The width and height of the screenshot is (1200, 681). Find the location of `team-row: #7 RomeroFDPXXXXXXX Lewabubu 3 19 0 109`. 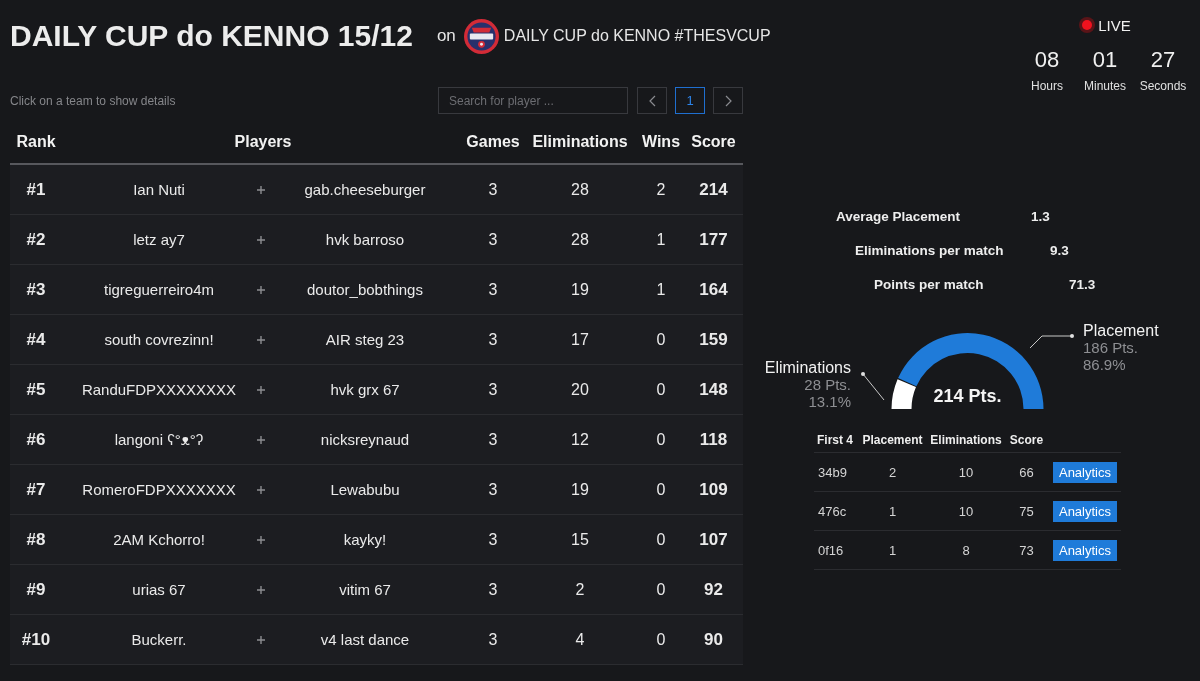

team-row: #7 RomeroFDPXXXXXXX Lewabubu 3 19 0 109 is located at coordinates (376, 490).